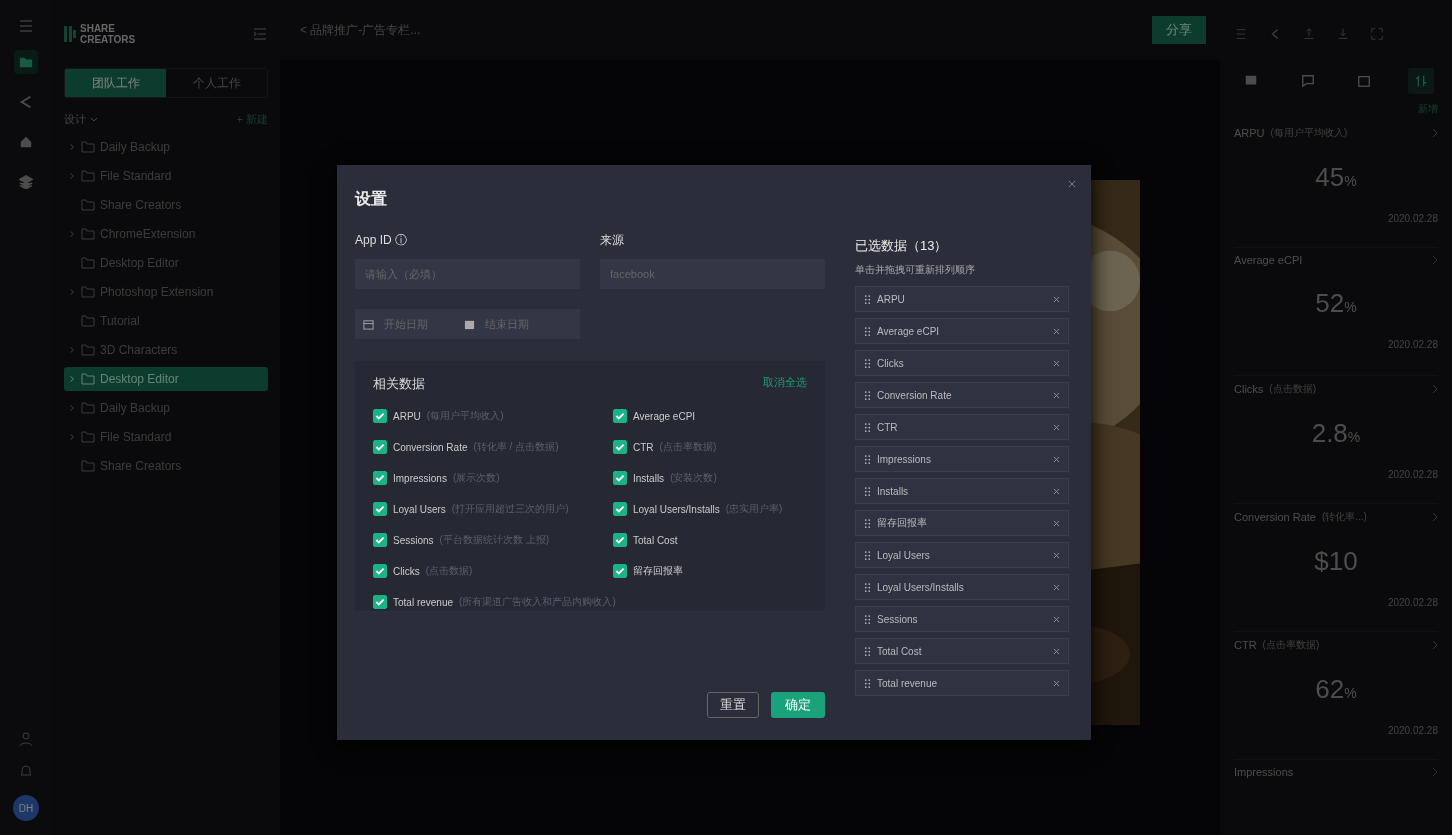  Describe the element at coordinates (962, 555) in the screenshot. I see `selected-item: Loyal Users` at that location.